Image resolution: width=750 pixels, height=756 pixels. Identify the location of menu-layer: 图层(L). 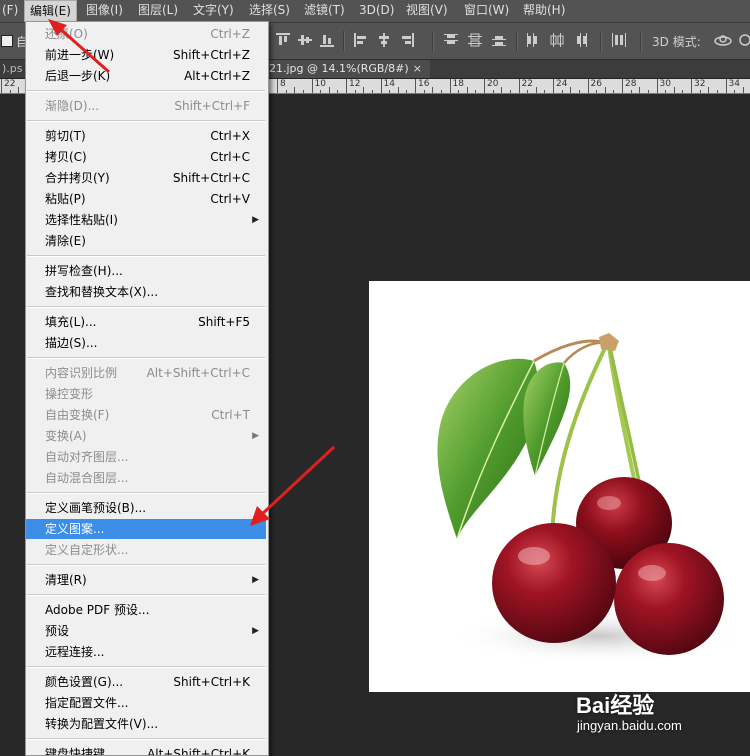
(158, 11).